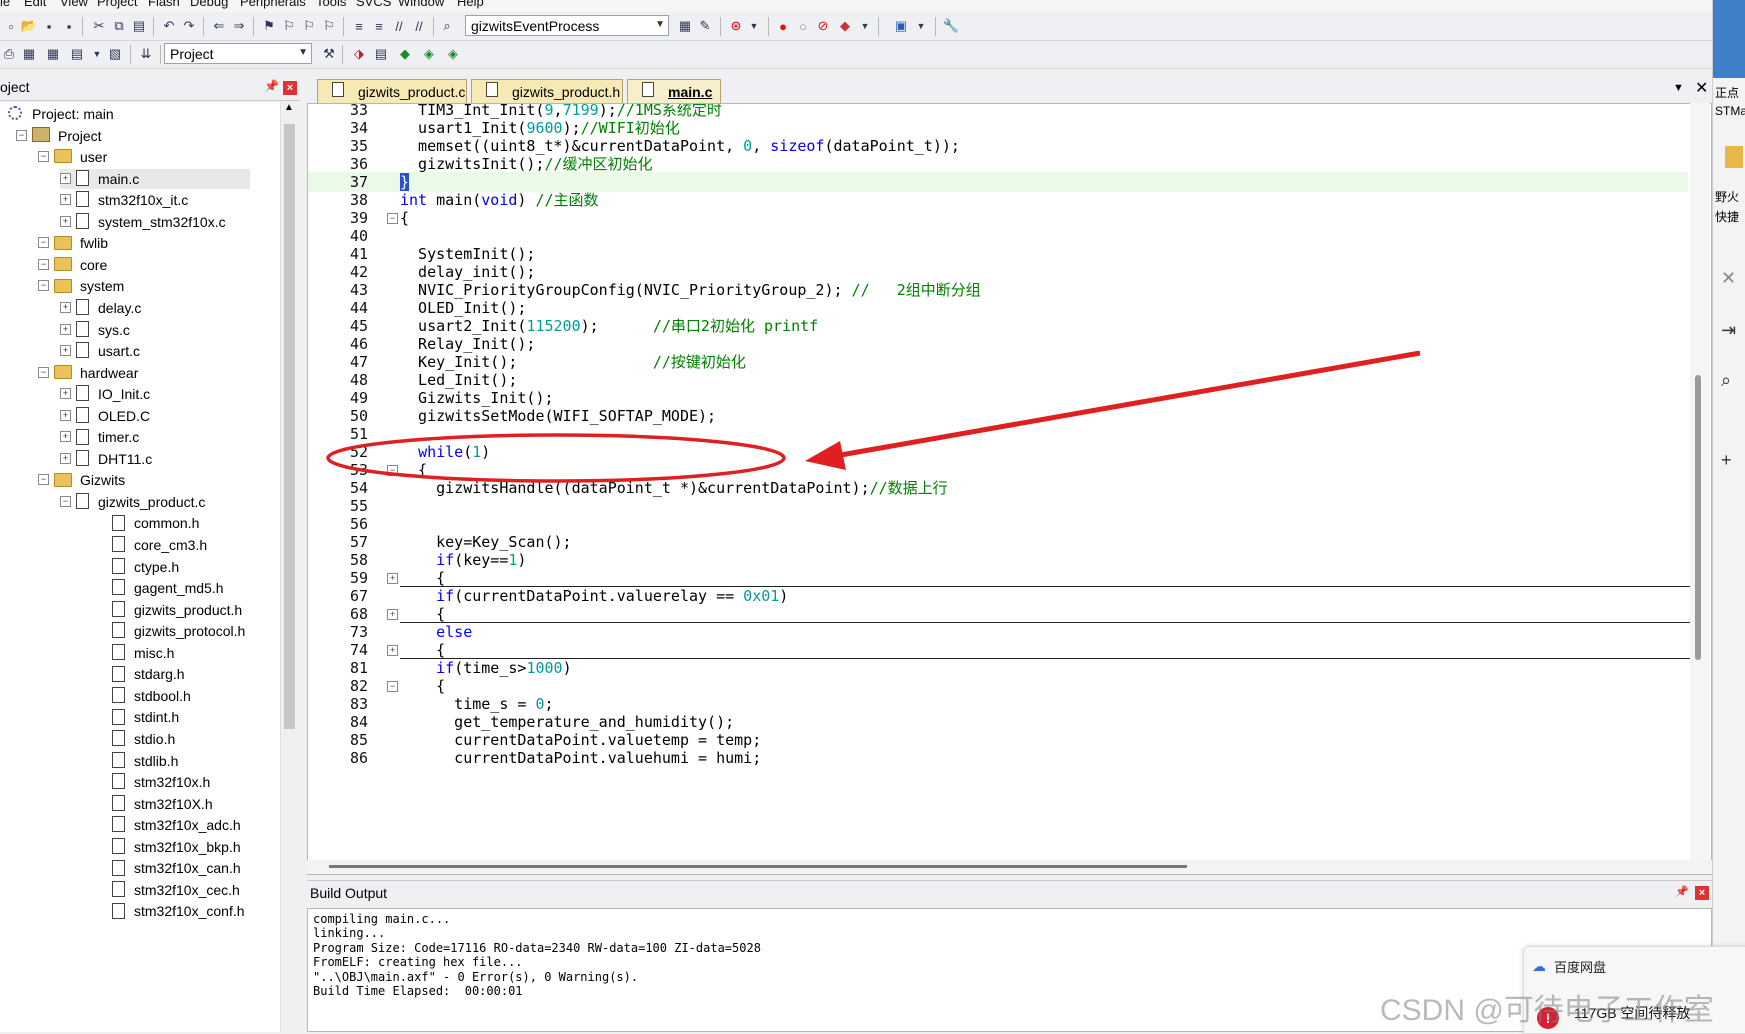  I want to click on find-in-files-icon: ▦, so click(685, 26).